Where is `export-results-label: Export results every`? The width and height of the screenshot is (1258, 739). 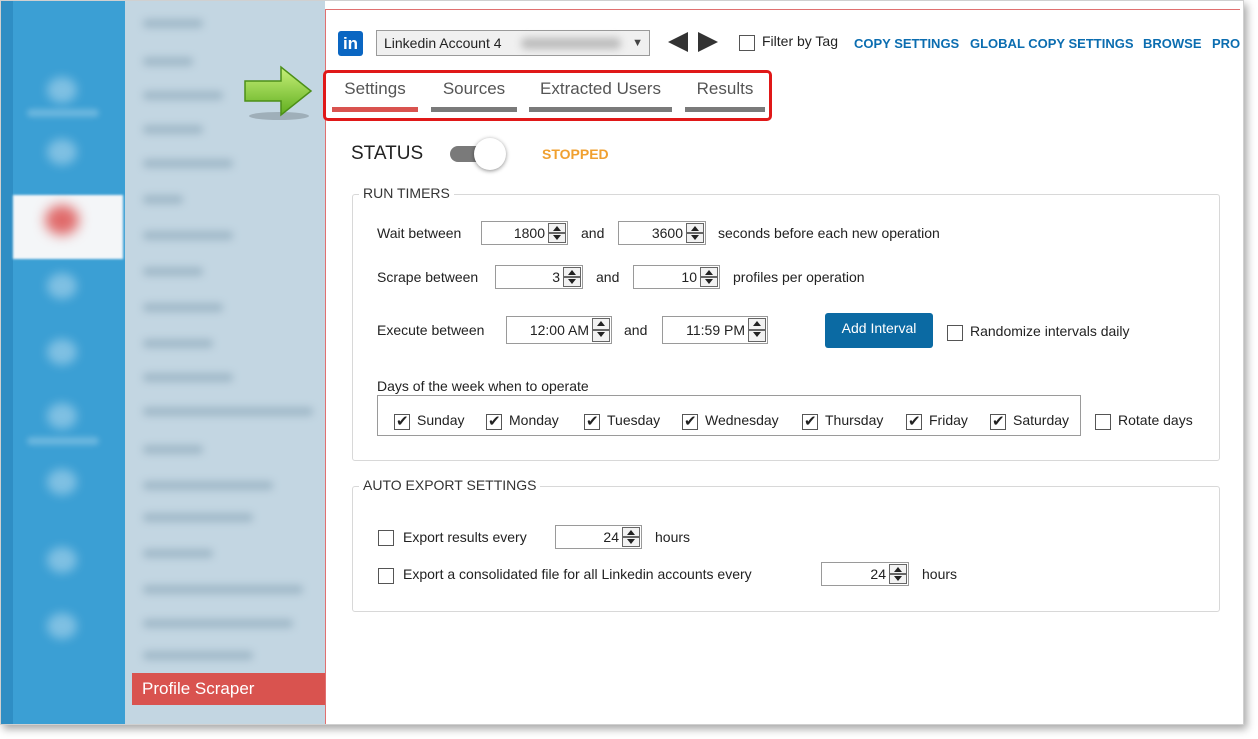
export-results-label: Export results every is located at coordinates (465, 537).